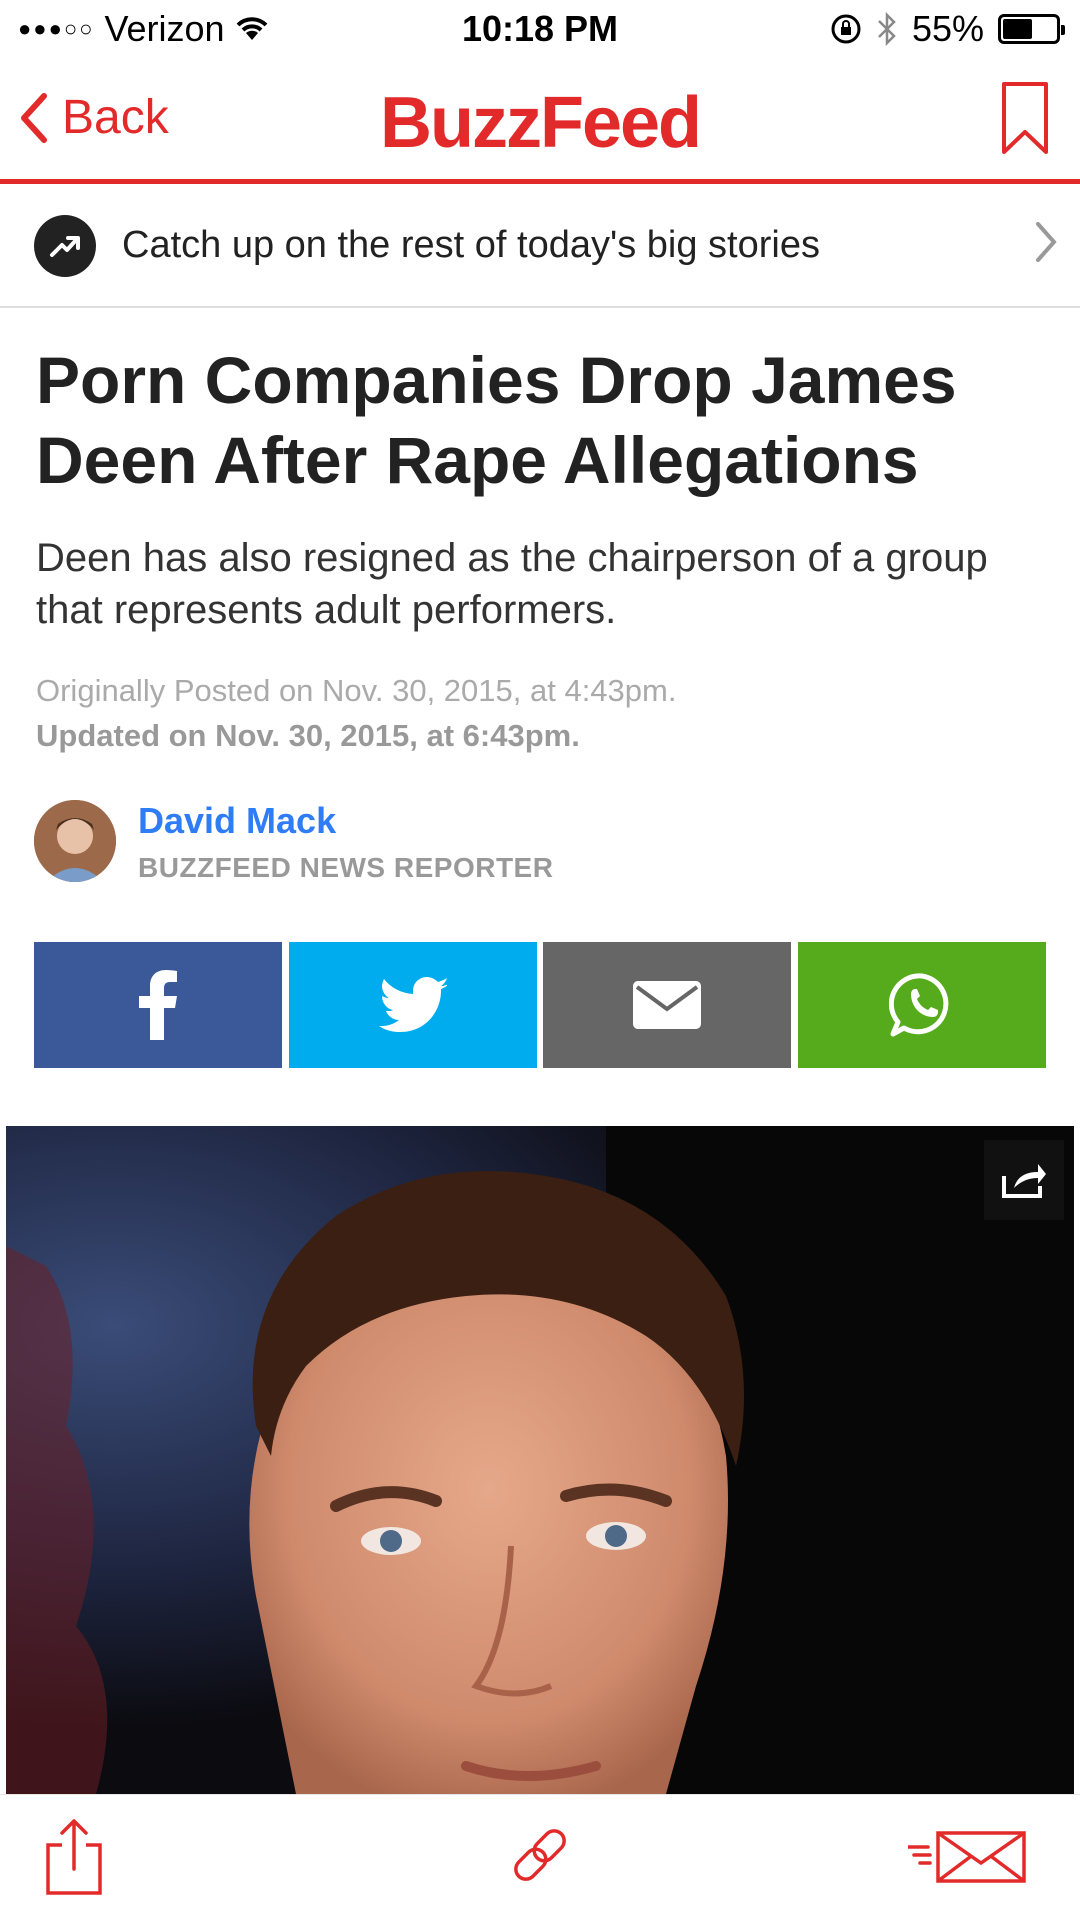  What do you see at coordinates (846, 29) in the screenshot?
I see `rotation-lock-icon` at bounding box center [846, 29].